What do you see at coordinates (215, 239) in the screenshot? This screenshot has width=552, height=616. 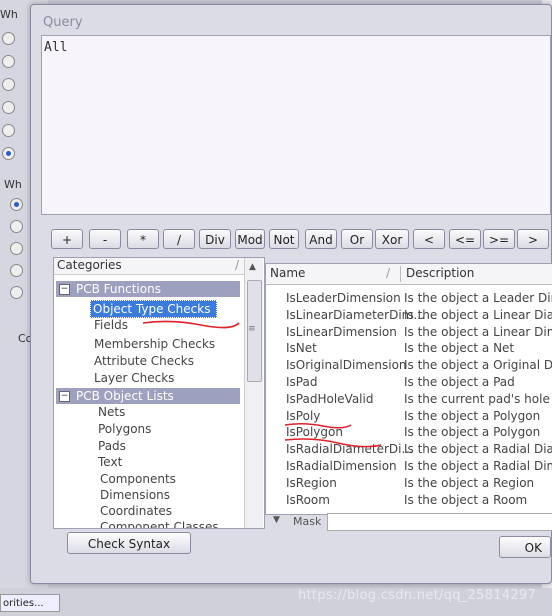 I see `operator-div-button: Div` at bounding box center [215, 239].